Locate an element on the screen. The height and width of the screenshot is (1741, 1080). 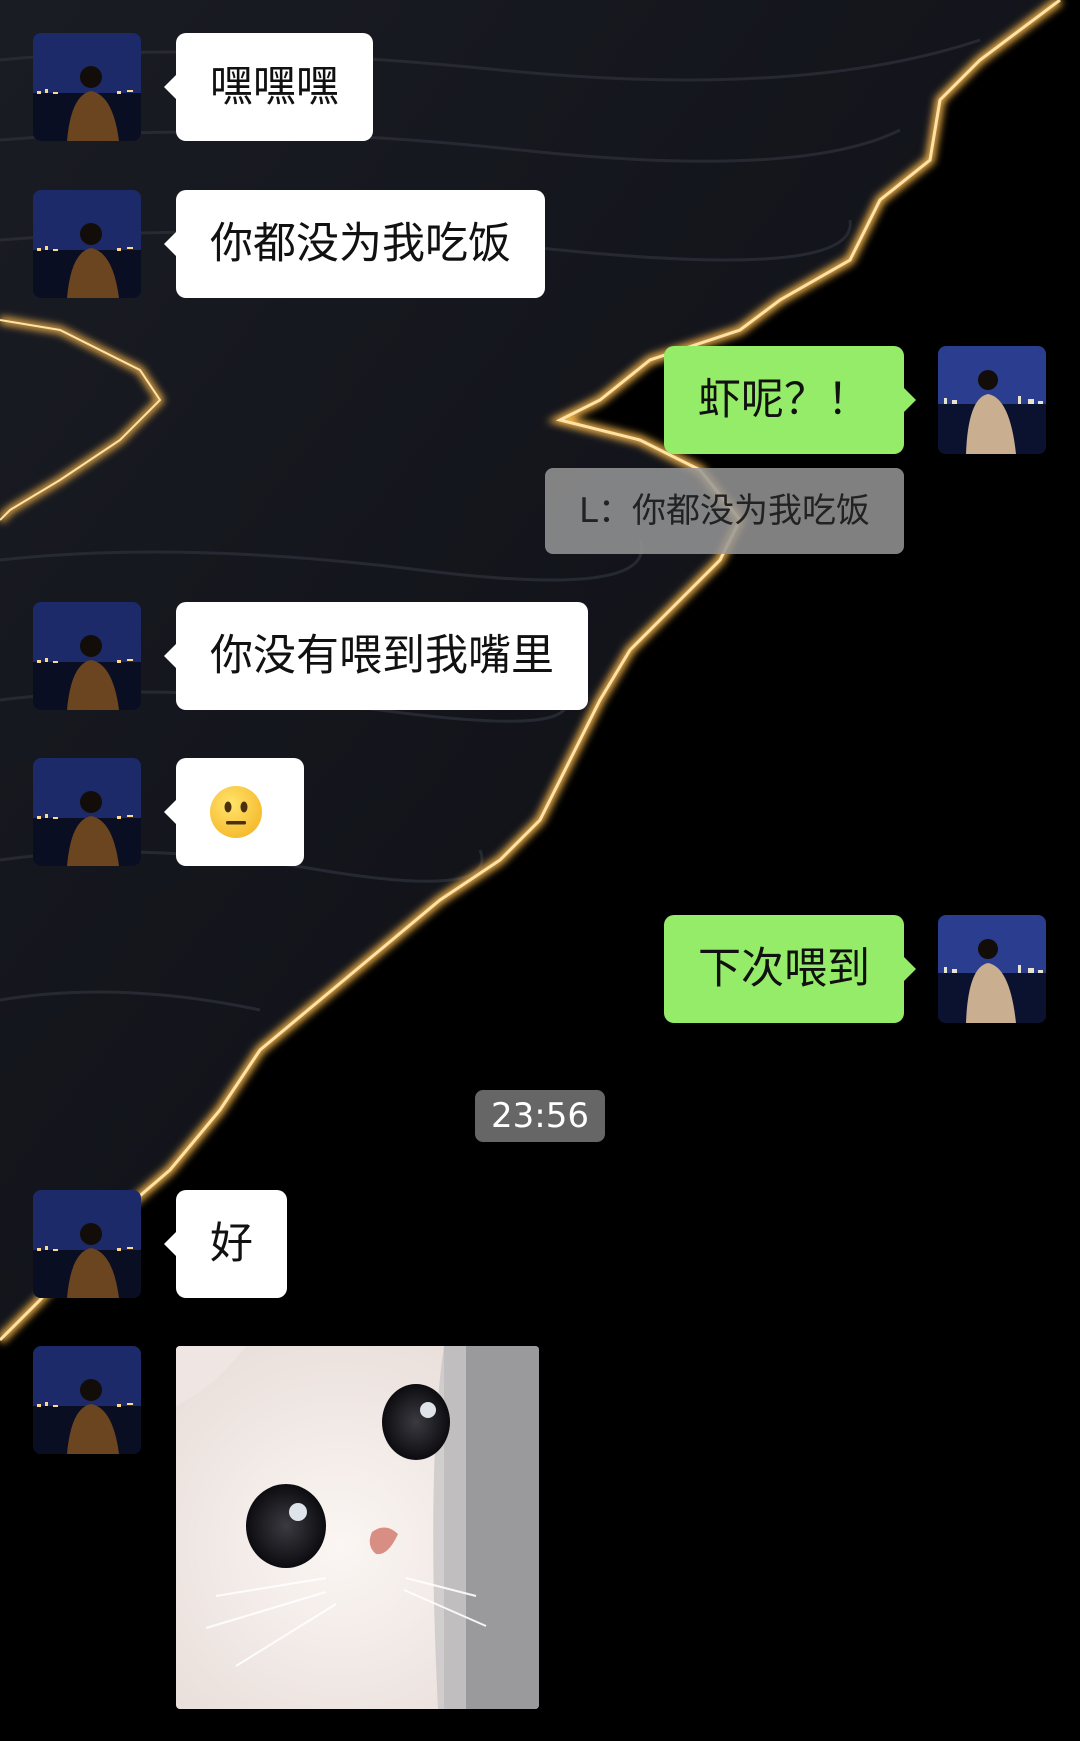
white-kitten-icon is located at coordinates (357, 1527).